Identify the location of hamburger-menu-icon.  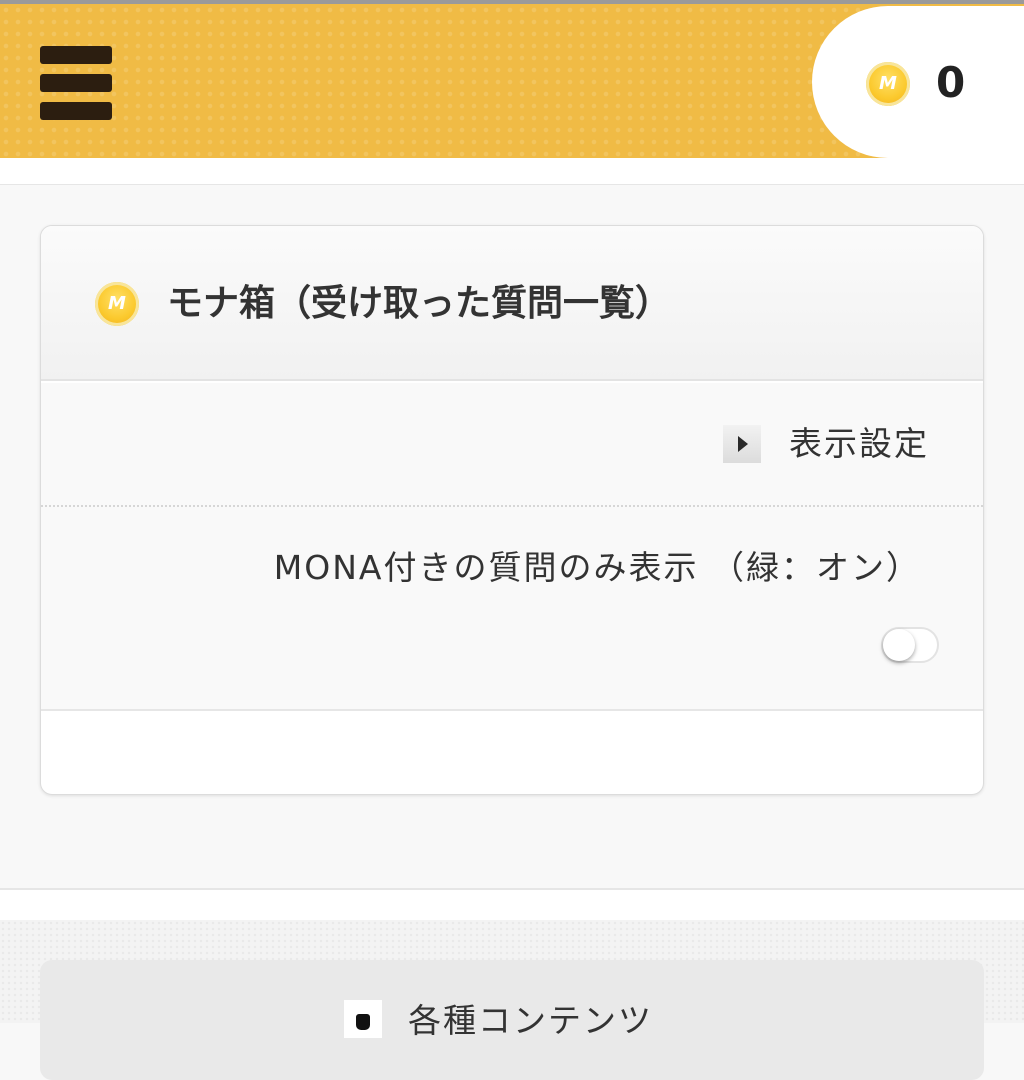
(76, 84).